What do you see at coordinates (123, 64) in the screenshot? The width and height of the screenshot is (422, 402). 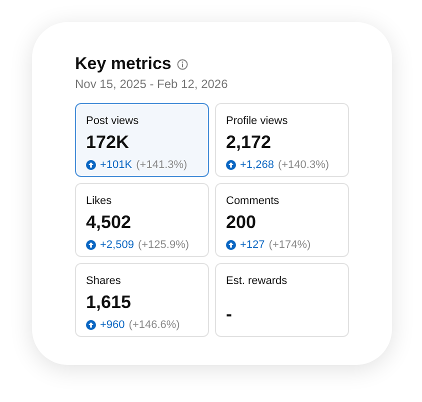 I see `card-title: Key metrics` at bounding box center [123, 64].